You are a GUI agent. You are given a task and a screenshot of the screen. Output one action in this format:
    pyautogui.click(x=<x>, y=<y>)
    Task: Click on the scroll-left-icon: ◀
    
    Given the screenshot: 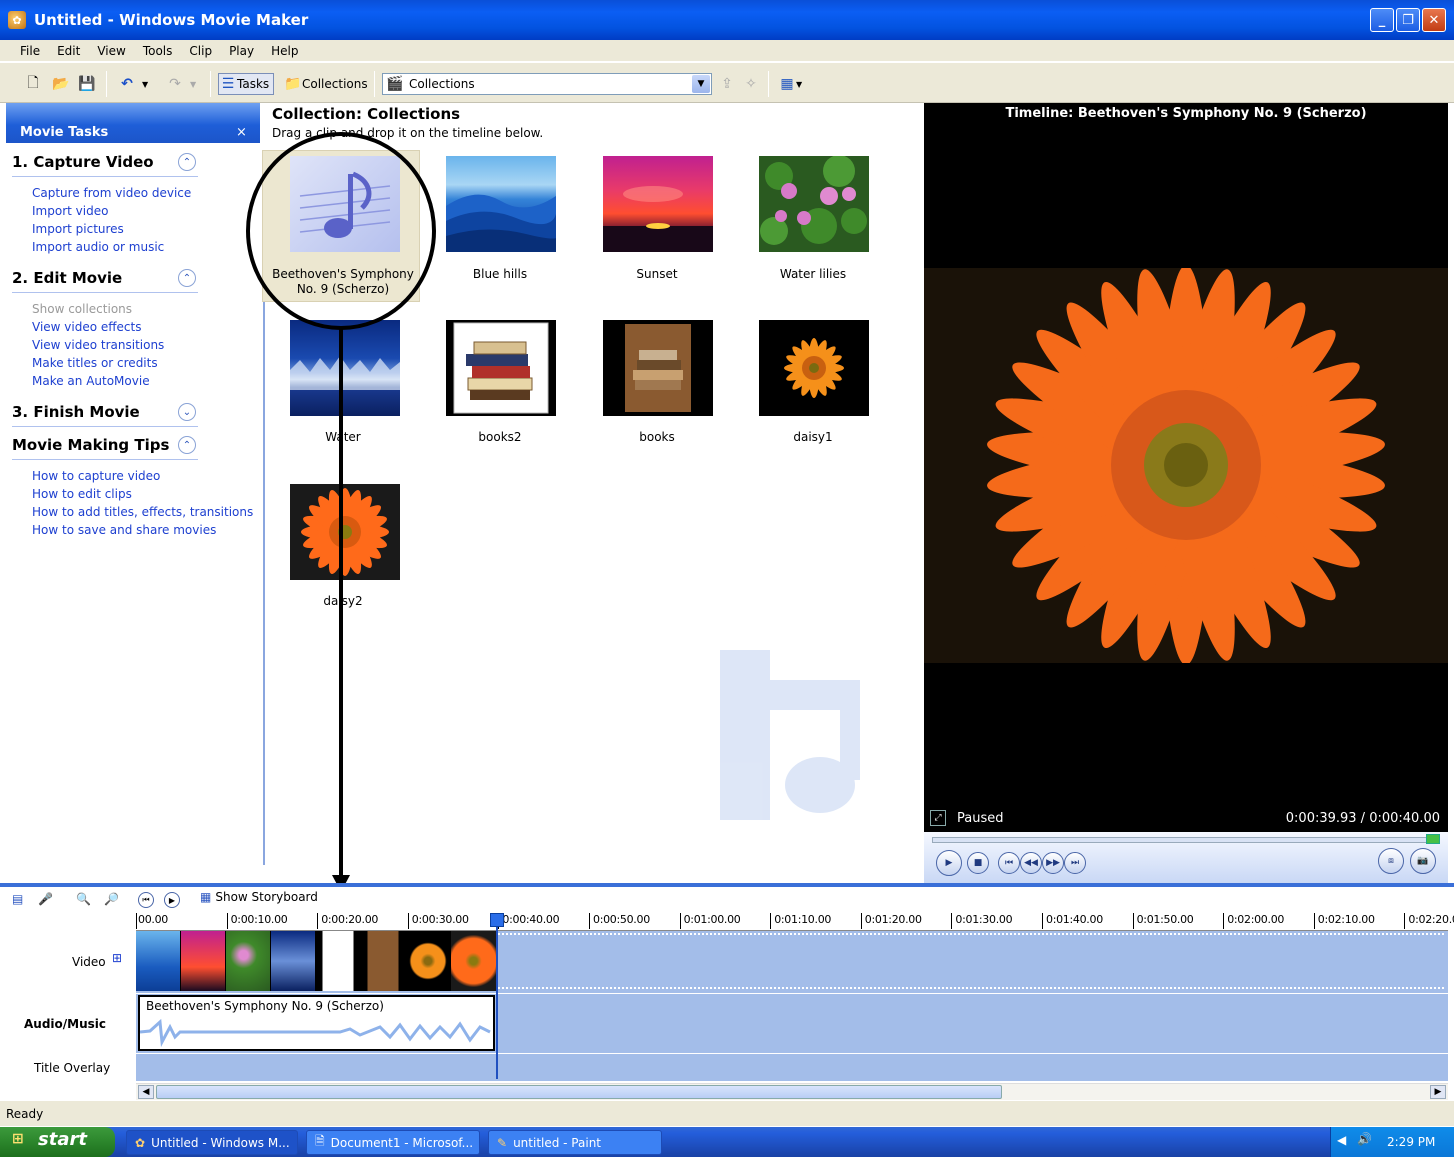 What is the action you would take?
    pyautogui.click(x=146, y=1092)
    